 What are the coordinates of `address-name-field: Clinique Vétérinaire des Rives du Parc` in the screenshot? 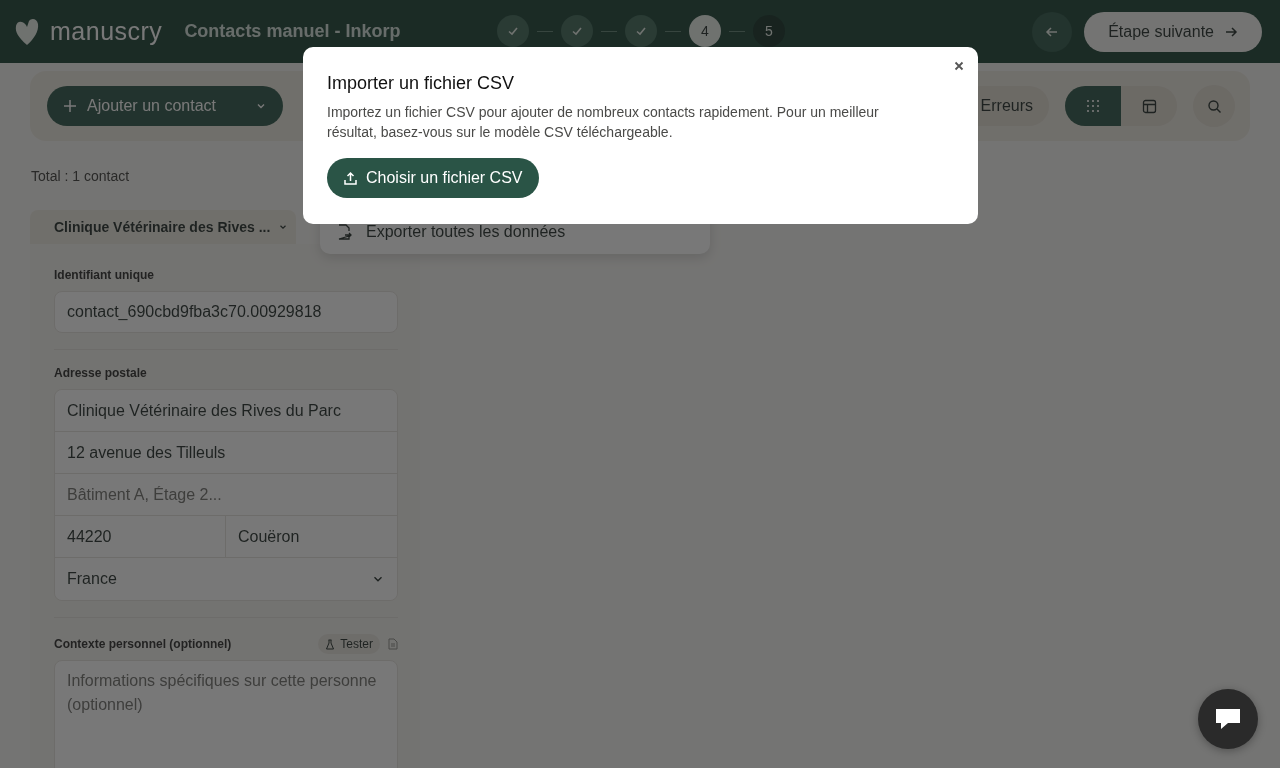 It's located at (226, 411).